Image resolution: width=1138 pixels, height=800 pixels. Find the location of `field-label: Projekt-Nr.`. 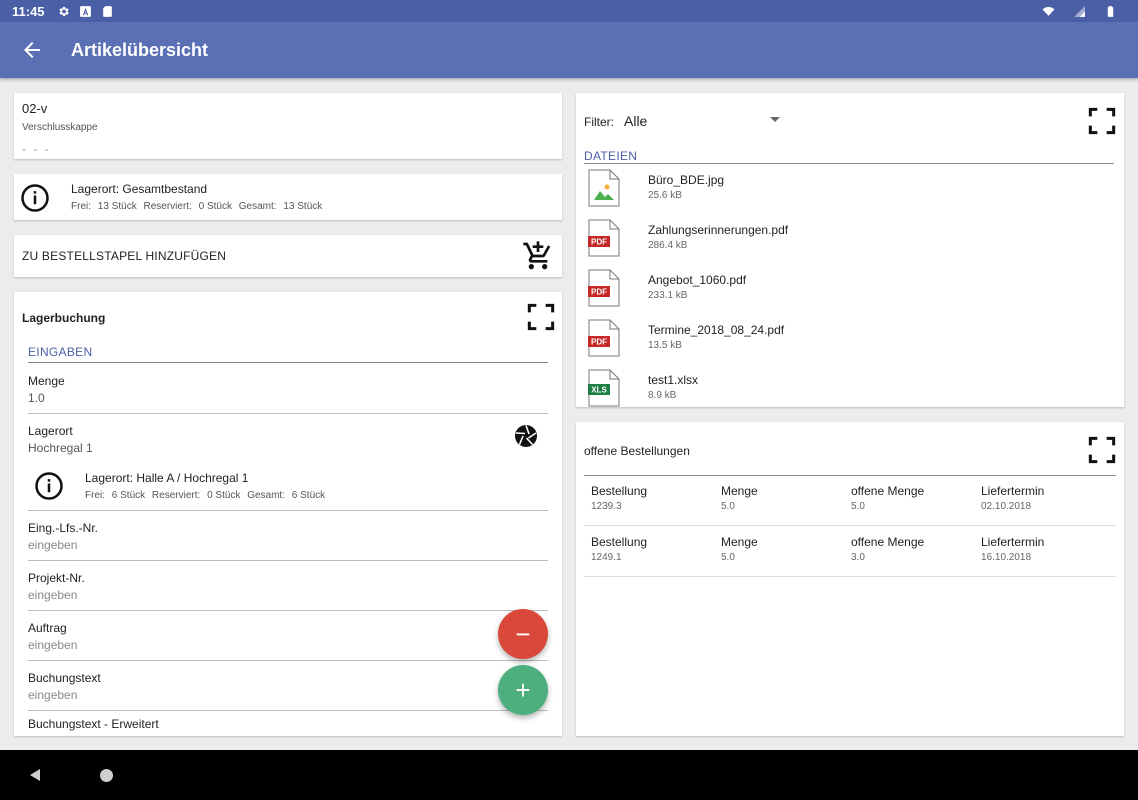

field-label: Projekt-Nr. is located at coordinates (56, 578).